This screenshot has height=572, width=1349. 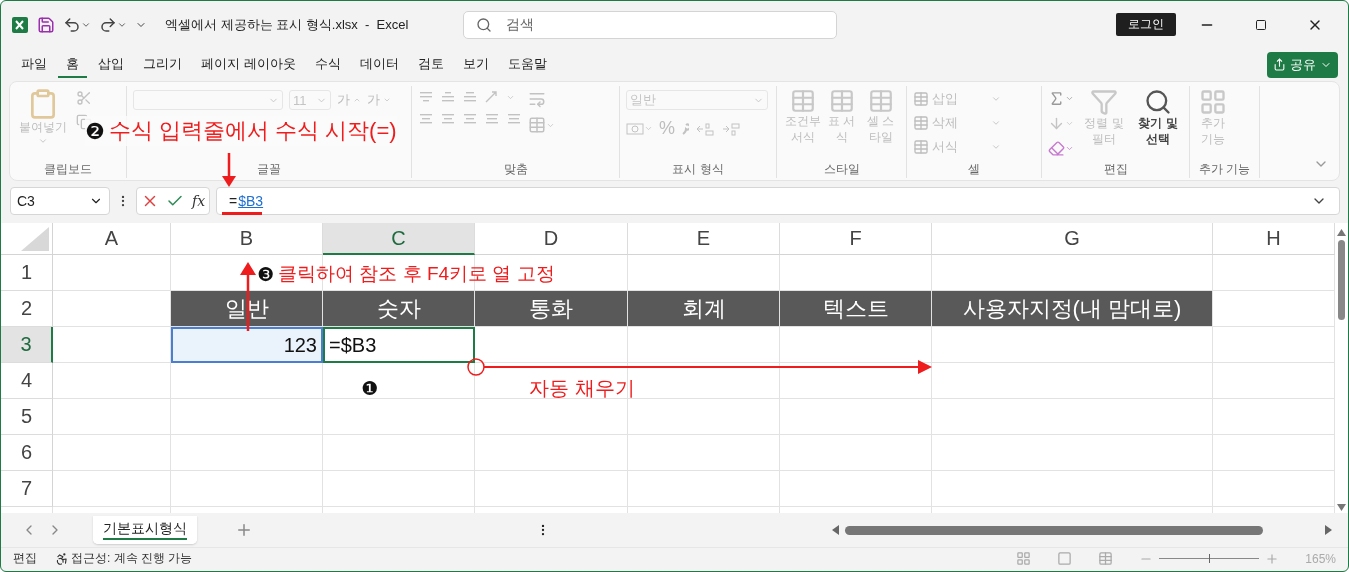 I want to click on menu-tab: 검토, so click(x=430, y=64).